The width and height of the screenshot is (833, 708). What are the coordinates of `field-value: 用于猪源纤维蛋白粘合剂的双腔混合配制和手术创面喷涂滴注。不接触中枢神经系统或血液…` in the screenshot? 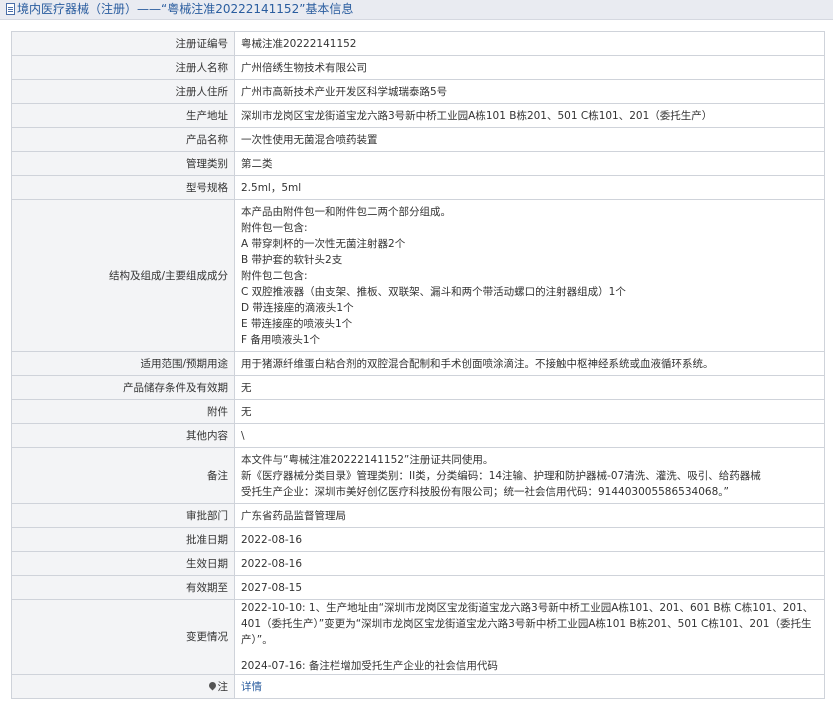 It's located at (529, 363).